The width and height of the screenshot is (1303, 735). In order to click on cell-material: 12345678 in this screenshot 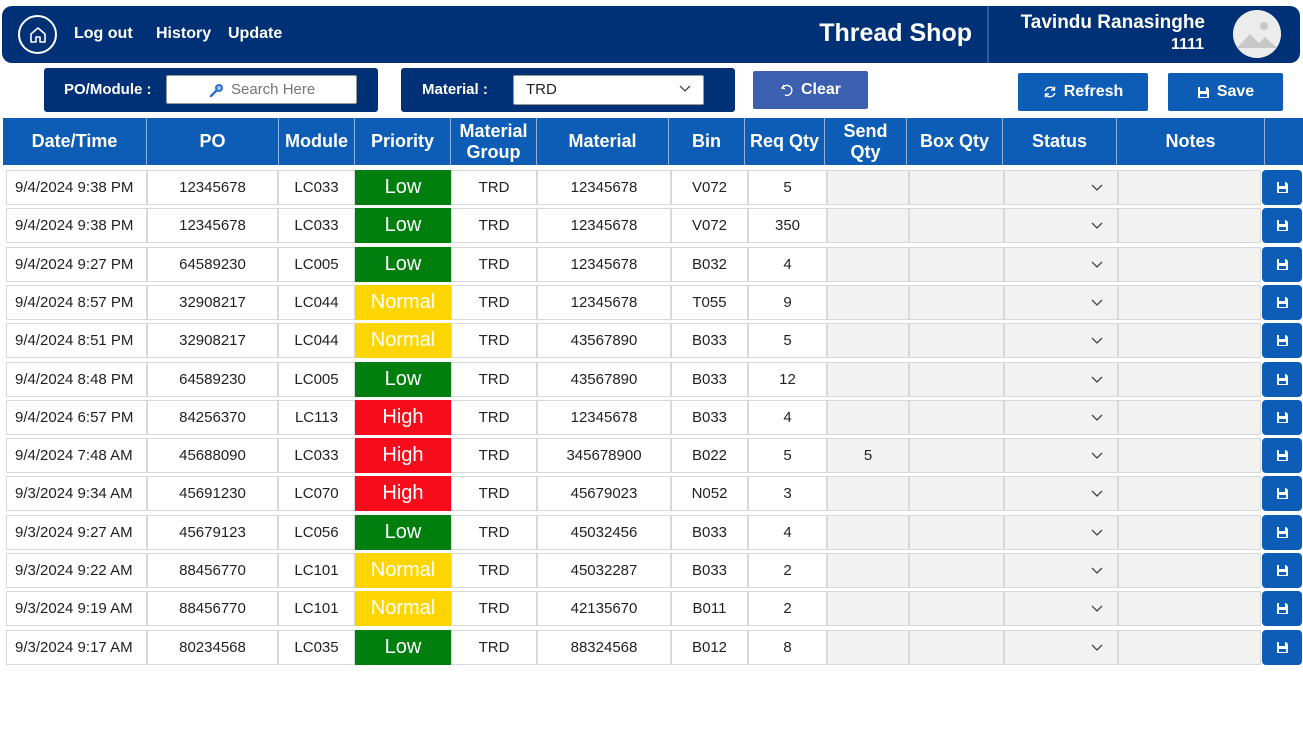, I will do `click(604, 417)`.